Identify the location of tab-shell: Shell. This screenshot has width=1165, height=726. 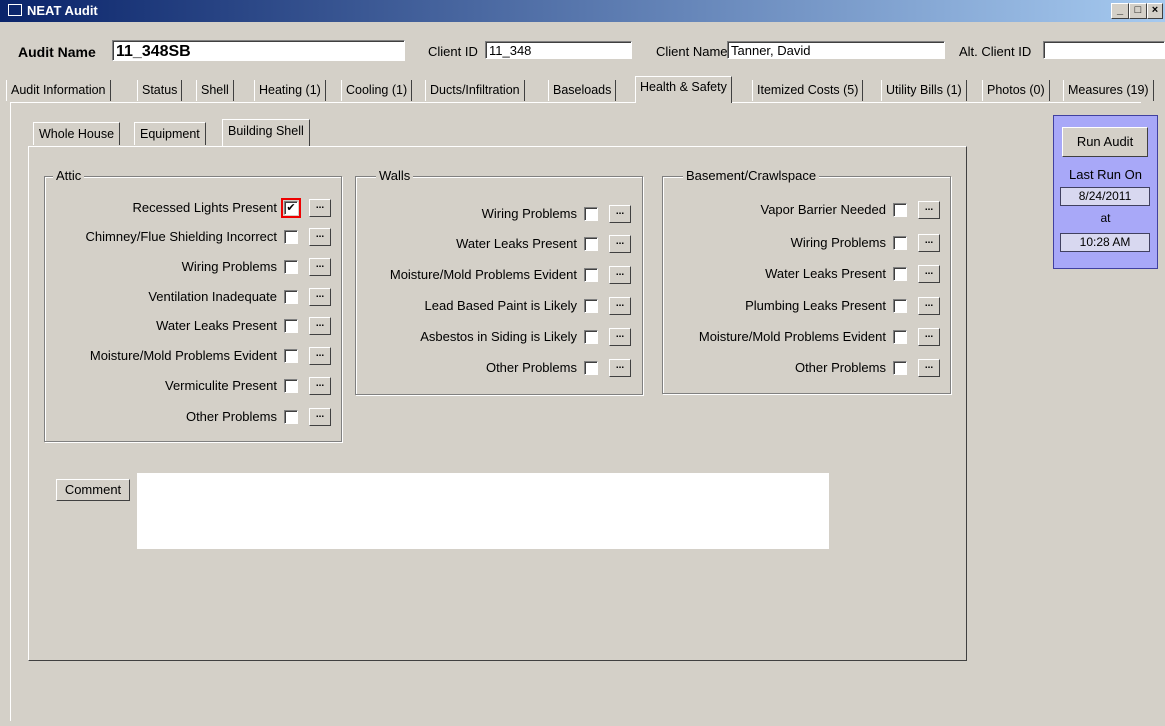
(215, 90).